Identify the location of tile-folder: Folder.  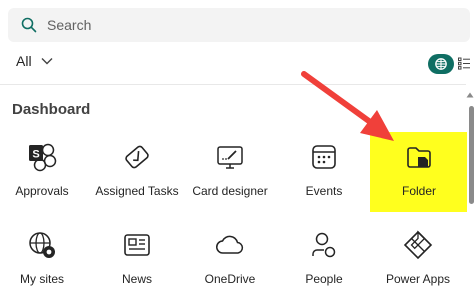
(419, 179).